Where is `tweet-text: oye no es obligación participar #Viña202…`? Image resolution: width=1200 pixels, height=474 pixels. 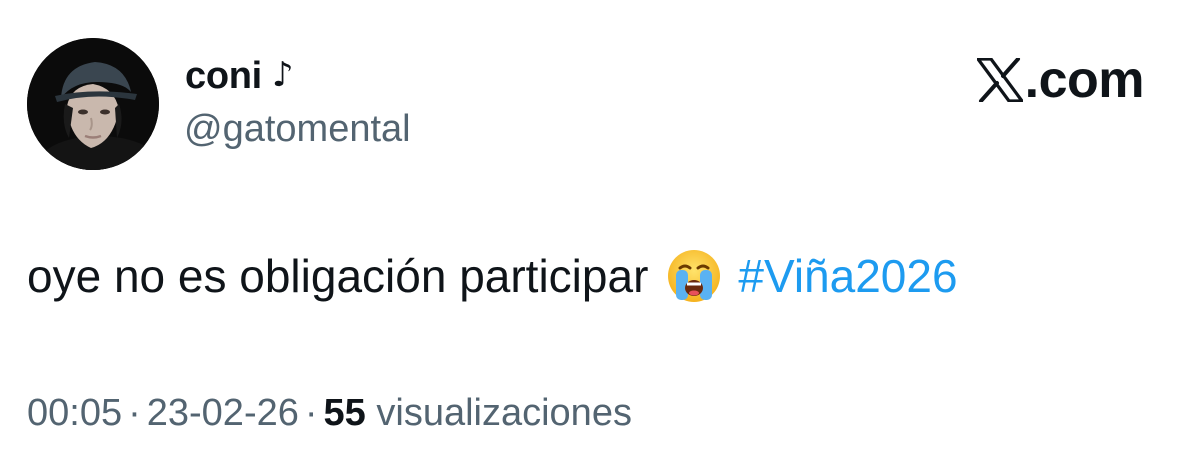
tweet-text: oye no es obligación participar #Viña202… is located at coordinates (492, 276).